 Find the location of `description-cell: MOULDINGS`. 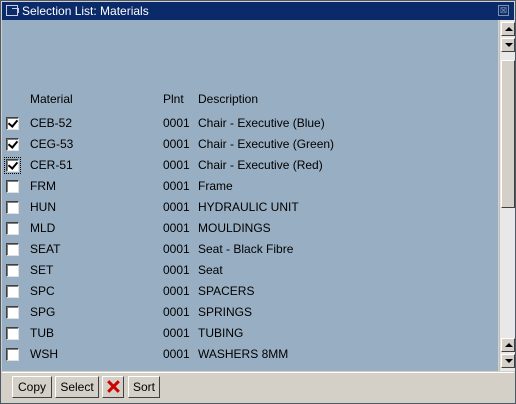

description-cell: MOULDINGS is located at coordinates (234, 228).